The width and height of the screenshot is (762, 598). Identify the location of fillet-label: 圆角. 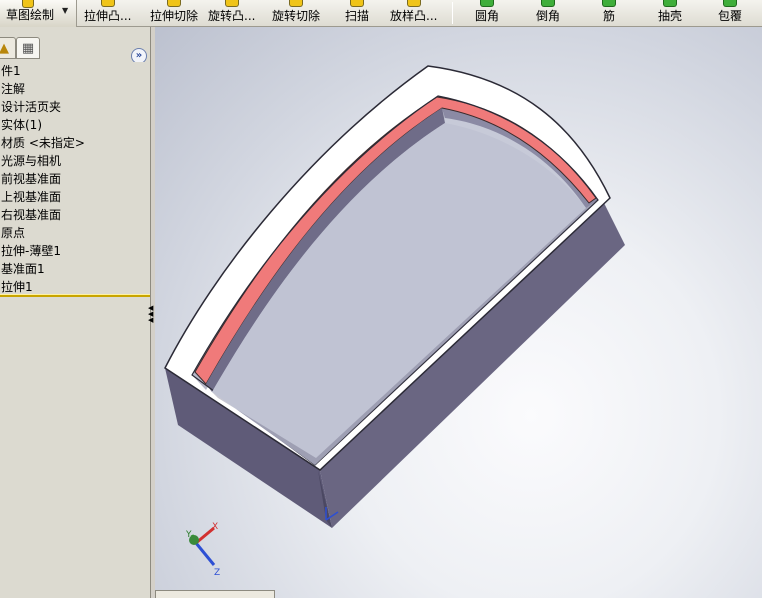
(487, 16).